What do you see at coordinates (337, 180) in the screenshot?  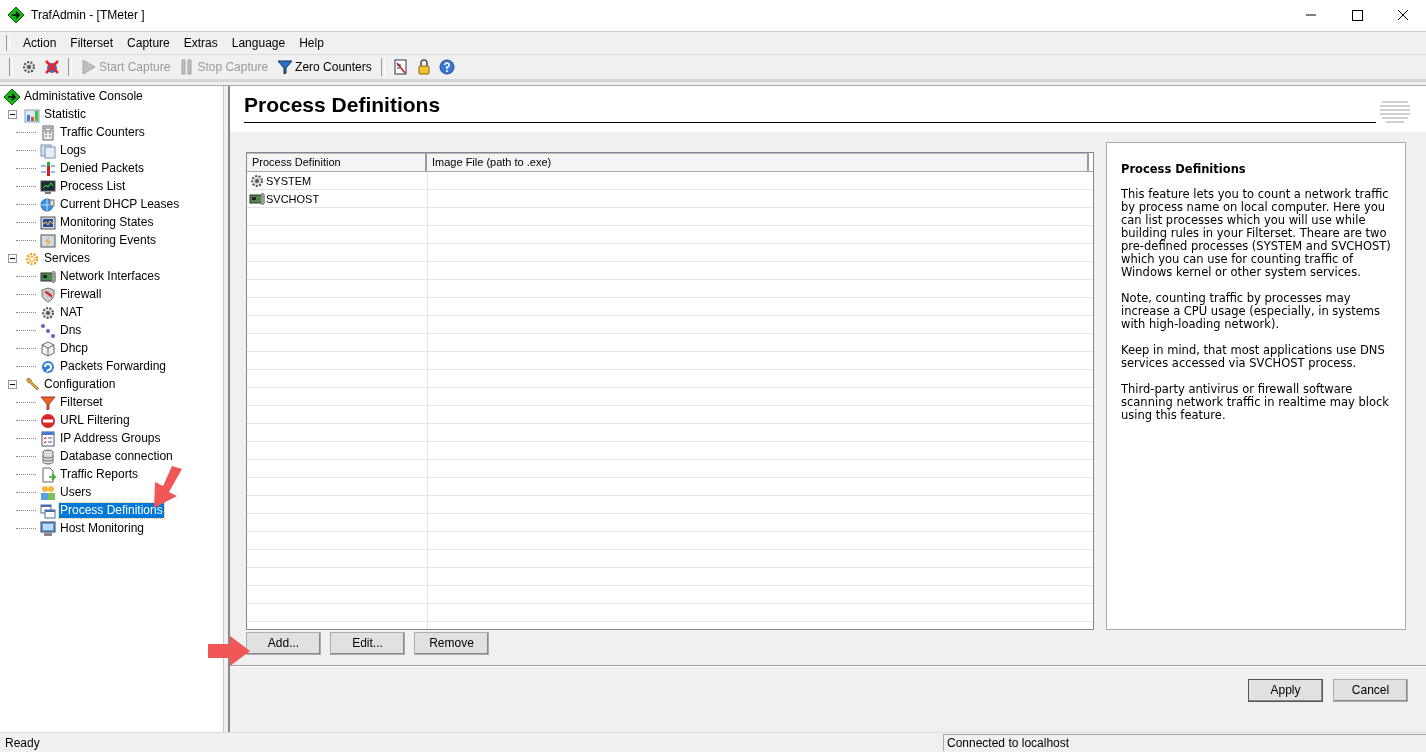 I see `table-cell: SYSTEM` at bounding box center [337, 180].